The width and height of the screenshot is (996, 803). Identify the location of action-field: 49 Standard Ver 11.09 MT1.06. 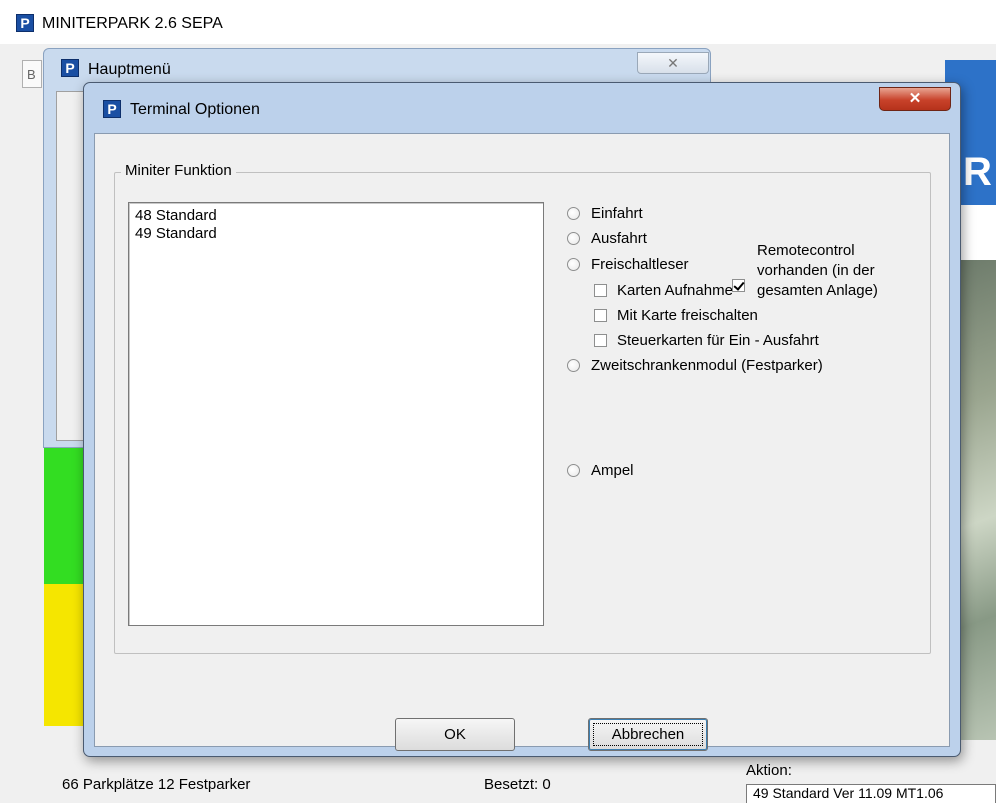
(871, 793).